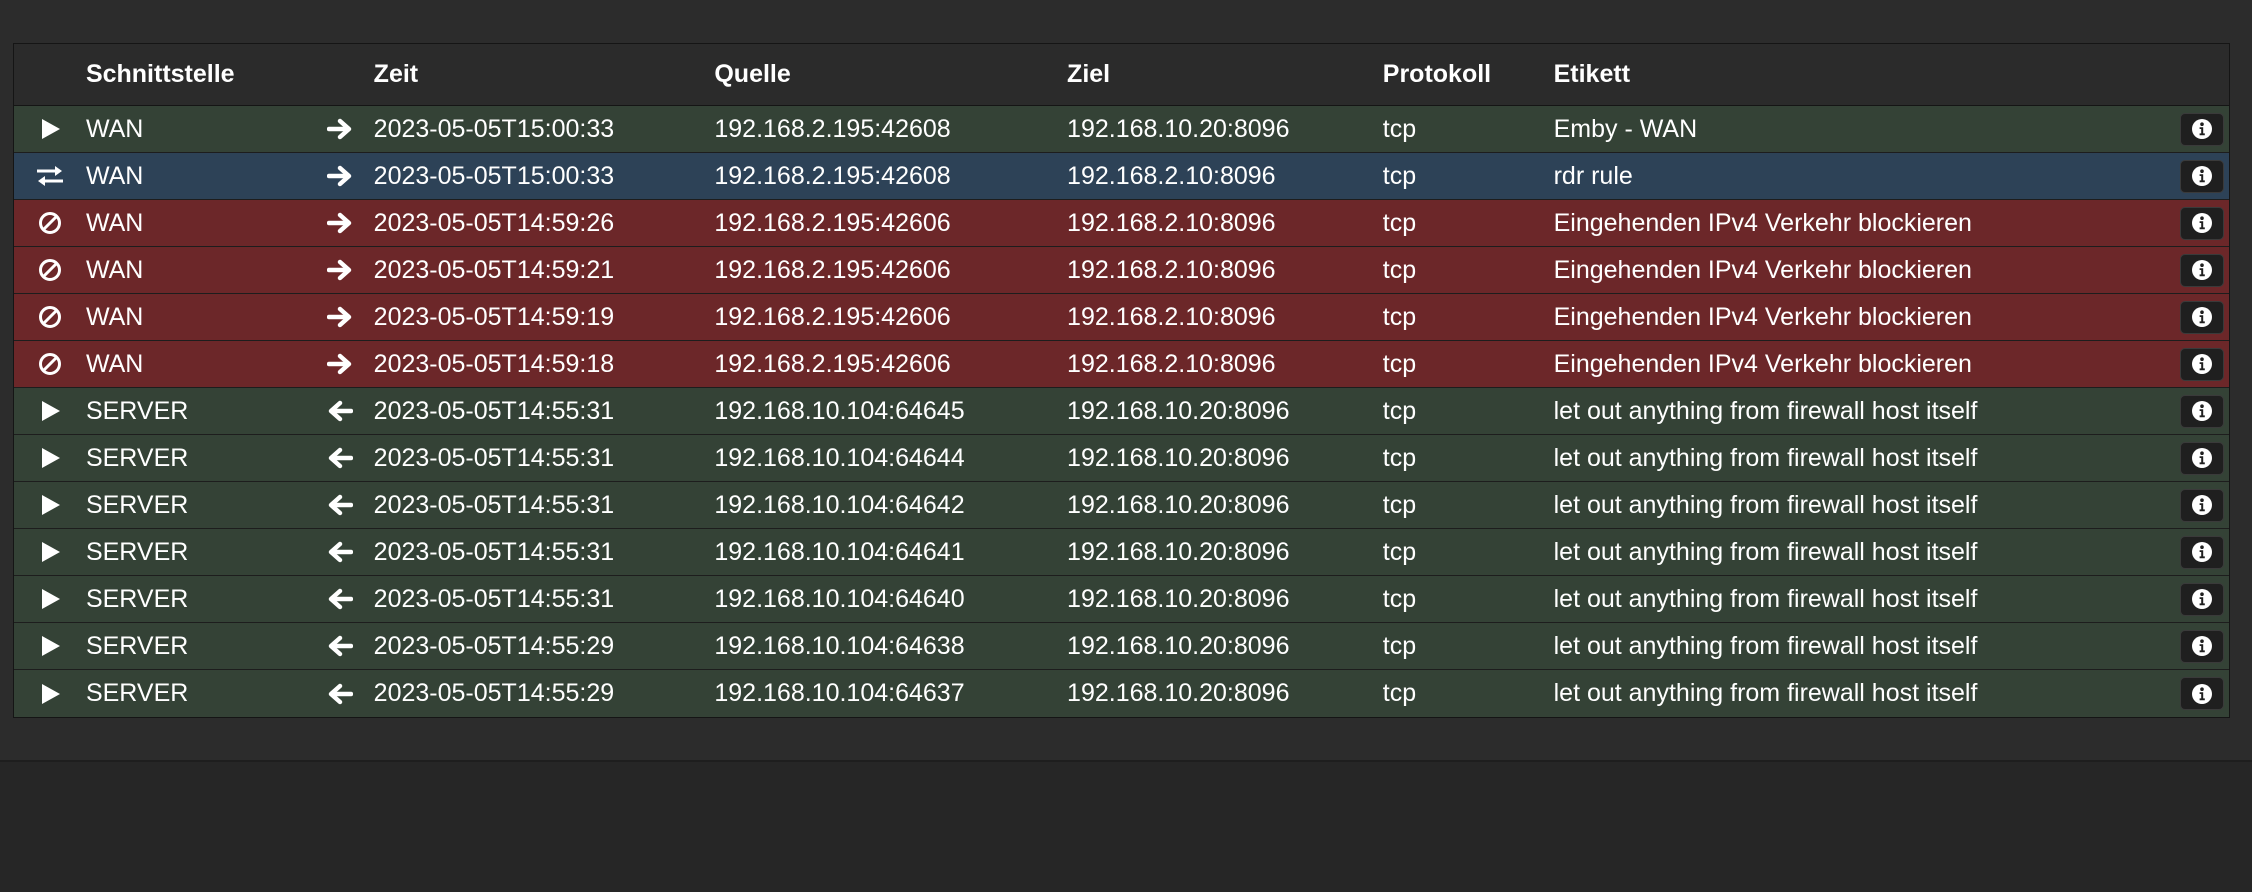 The width and height of the screenshot is (2252, 892). I want to click on header-label: Etikett, so click(1864, 74).